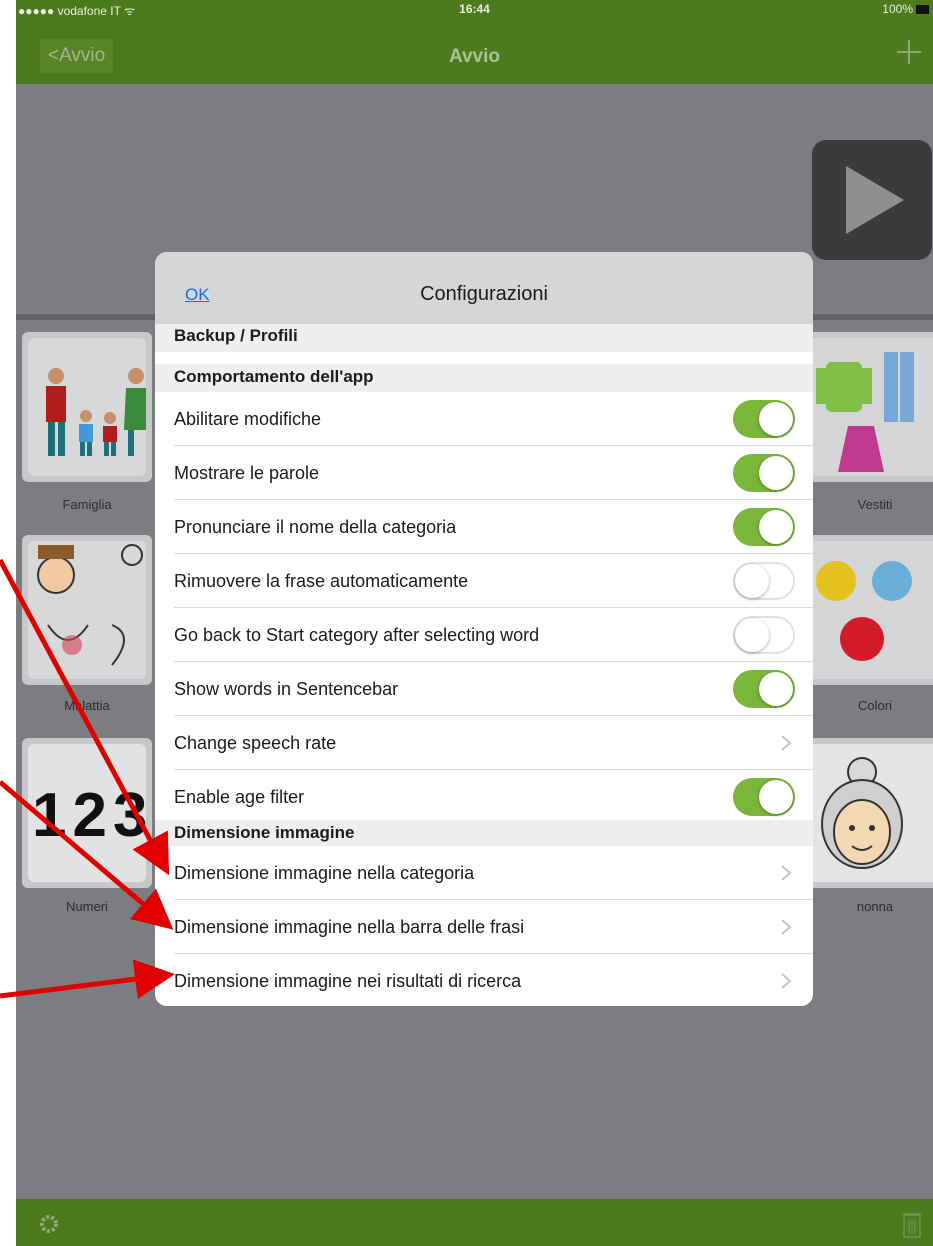 This screenshot has height=1246, width=933. What do you see at coordinates (484, 527) in the screenshot?
I see `row-say-category: Pronunciare il nome della categoria` at bounding box center [484, 527].